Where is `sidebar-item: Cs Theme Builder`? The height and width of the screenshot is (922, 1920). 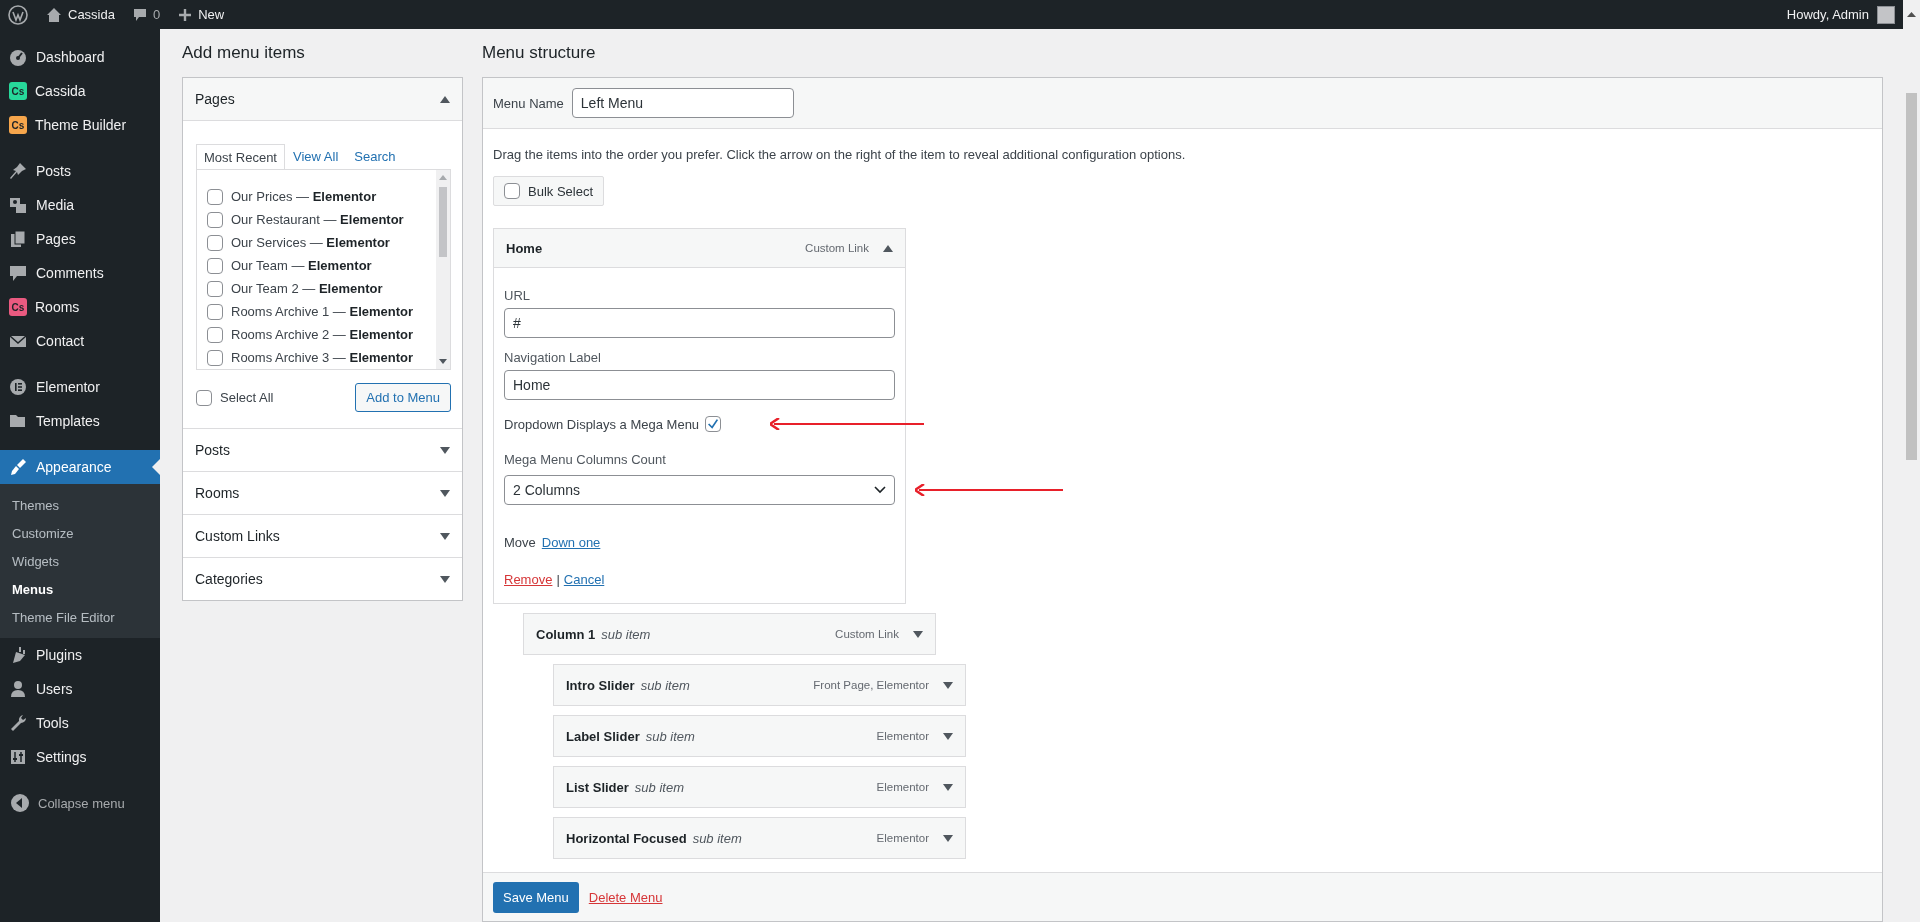 sidebar-item: Cs Theme Builder is located at coordinates (80, 125).